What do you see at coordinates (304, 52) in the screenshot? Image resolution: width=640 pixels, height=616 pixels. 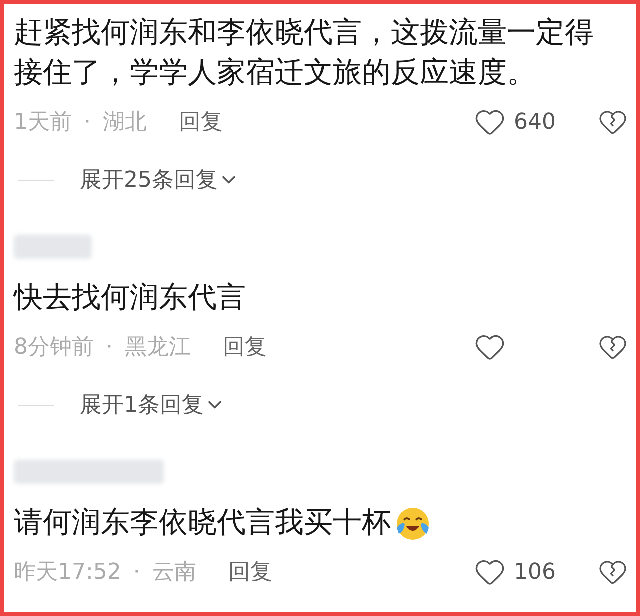 I see `comment-text: 赶紧找何润东和李依晓代言，这拨流量一定得接住了，学学人家宿迁文旅的反应速度。` at bounding box center [304, 52].